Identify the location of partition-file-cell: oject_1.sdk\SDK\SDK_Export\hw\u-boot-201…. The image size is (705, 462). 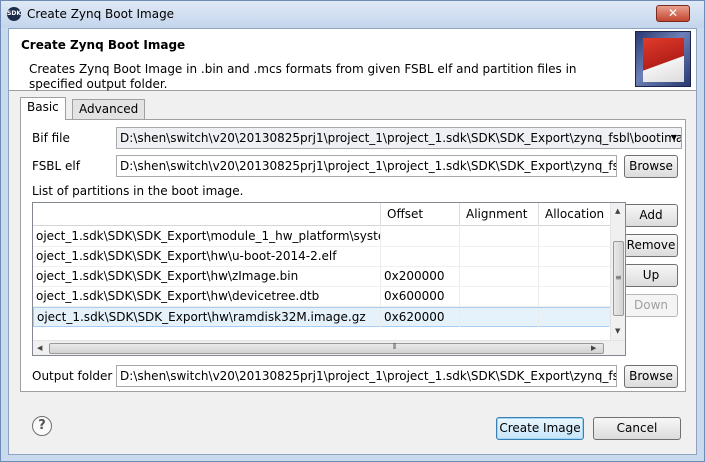
(207, 256).